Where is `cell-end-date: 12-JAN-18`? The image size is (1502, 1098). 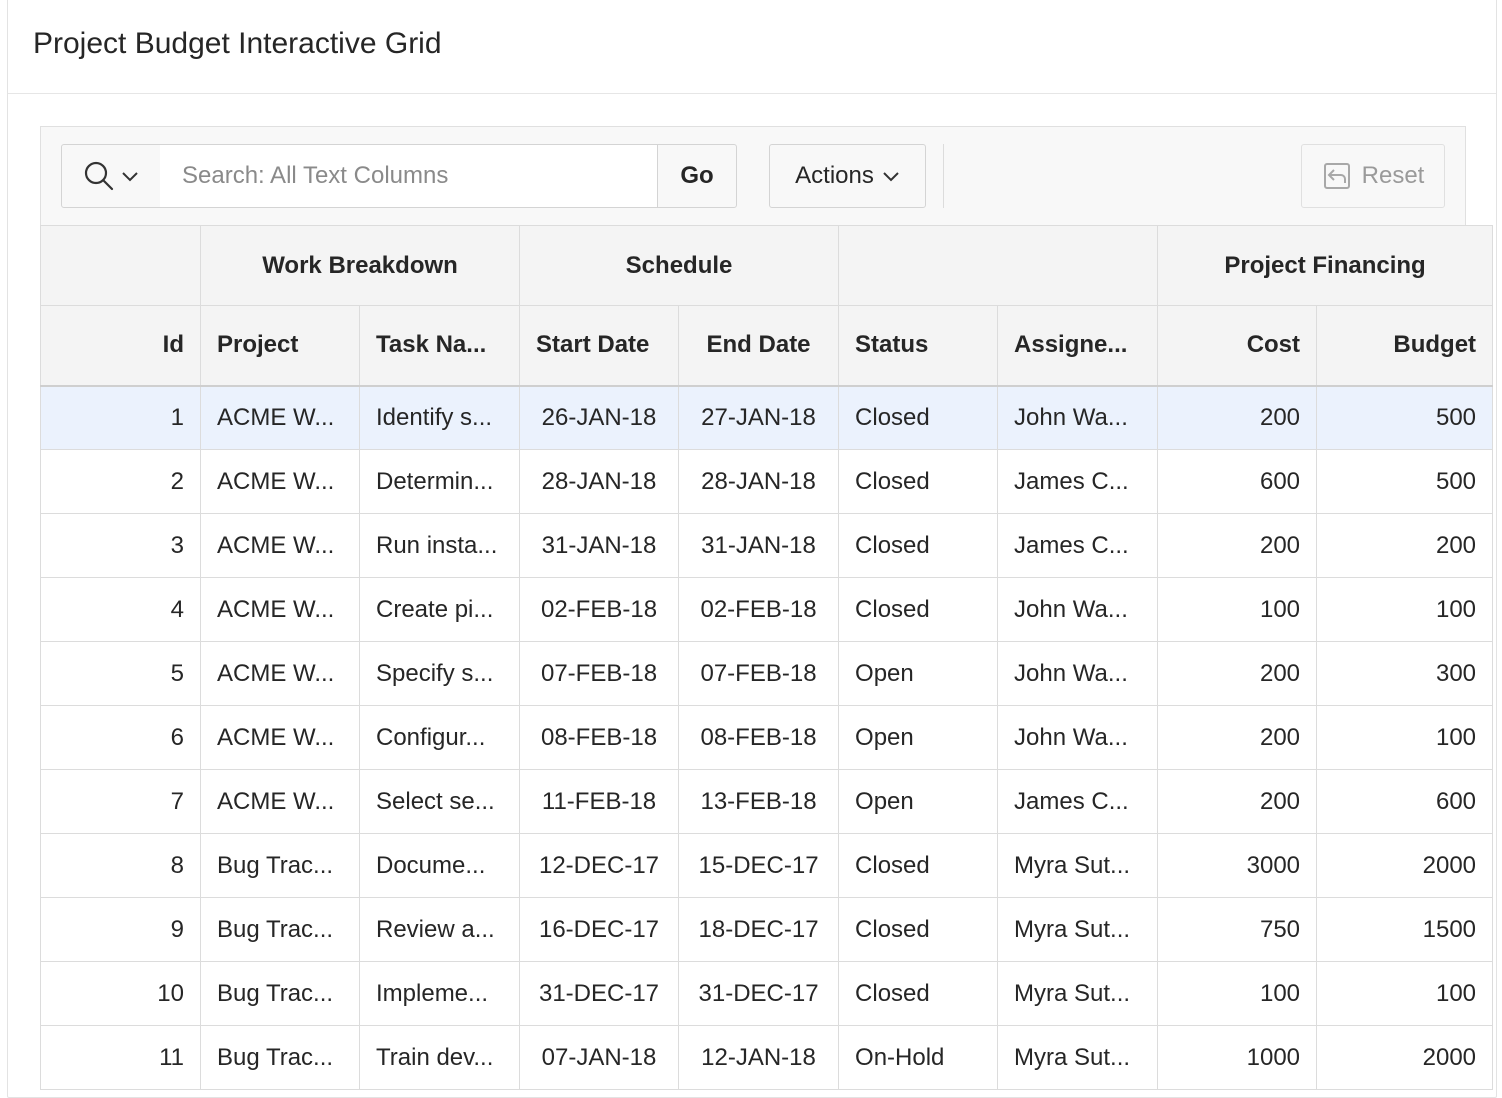
cell-end-date: 12-JAN-18 is located at coordinates (759, 1057).